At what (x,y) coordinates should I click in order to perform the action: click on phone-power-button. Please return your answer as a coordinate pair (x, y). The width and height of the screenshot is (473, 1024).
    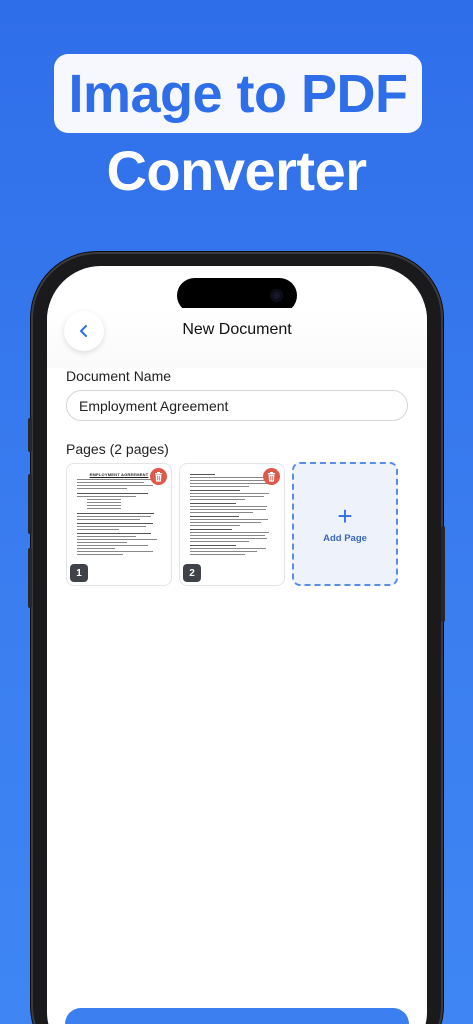
    Looking at the image, I should click on (443, 574).